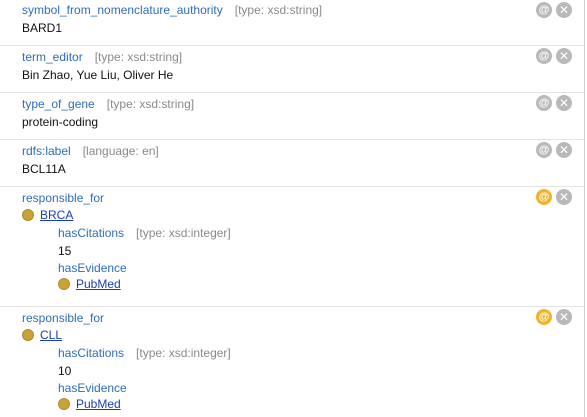  I want to click on annotation-value: Bin Zhao, Yue Liu, Oliver He, so click(97, 75).